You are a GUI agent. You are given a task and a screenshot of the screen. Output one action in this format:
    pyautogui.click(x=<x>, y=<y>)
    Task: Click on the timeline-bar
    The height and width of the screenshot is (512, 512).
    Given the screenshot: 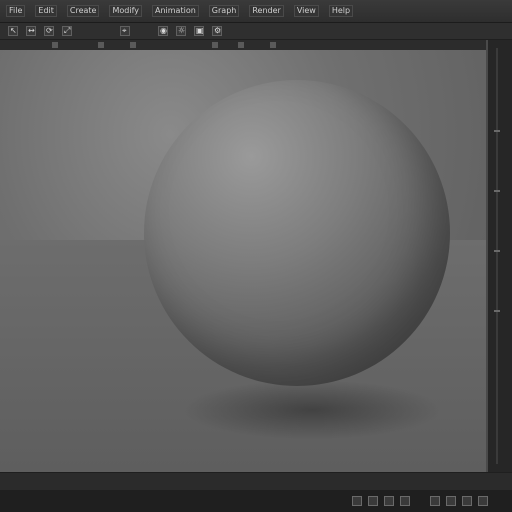 What is the action you would take?
    pyautogui.click(x=256, y=481)
    